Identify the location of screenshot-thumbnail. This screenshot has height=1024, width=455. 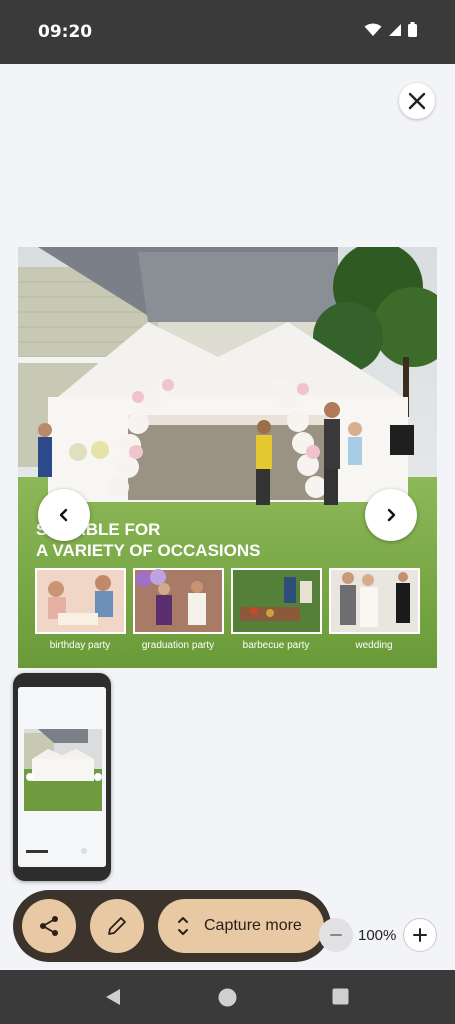
(62, 777).